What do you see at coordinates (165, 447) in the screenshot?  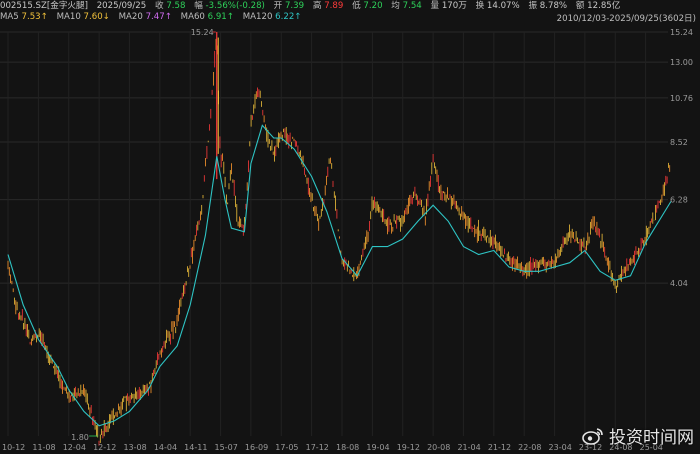 I see `date-tick-label: 14-04` at bounding box center [165, 447].